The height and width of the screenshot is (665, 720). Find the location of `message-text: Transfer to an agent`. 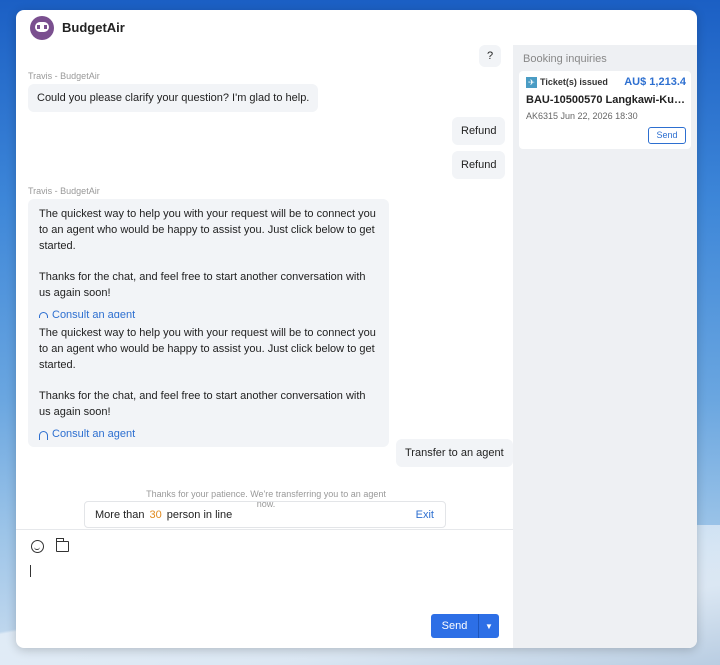

message-text: Transfer to an agent is located at coordinates (454, 453).